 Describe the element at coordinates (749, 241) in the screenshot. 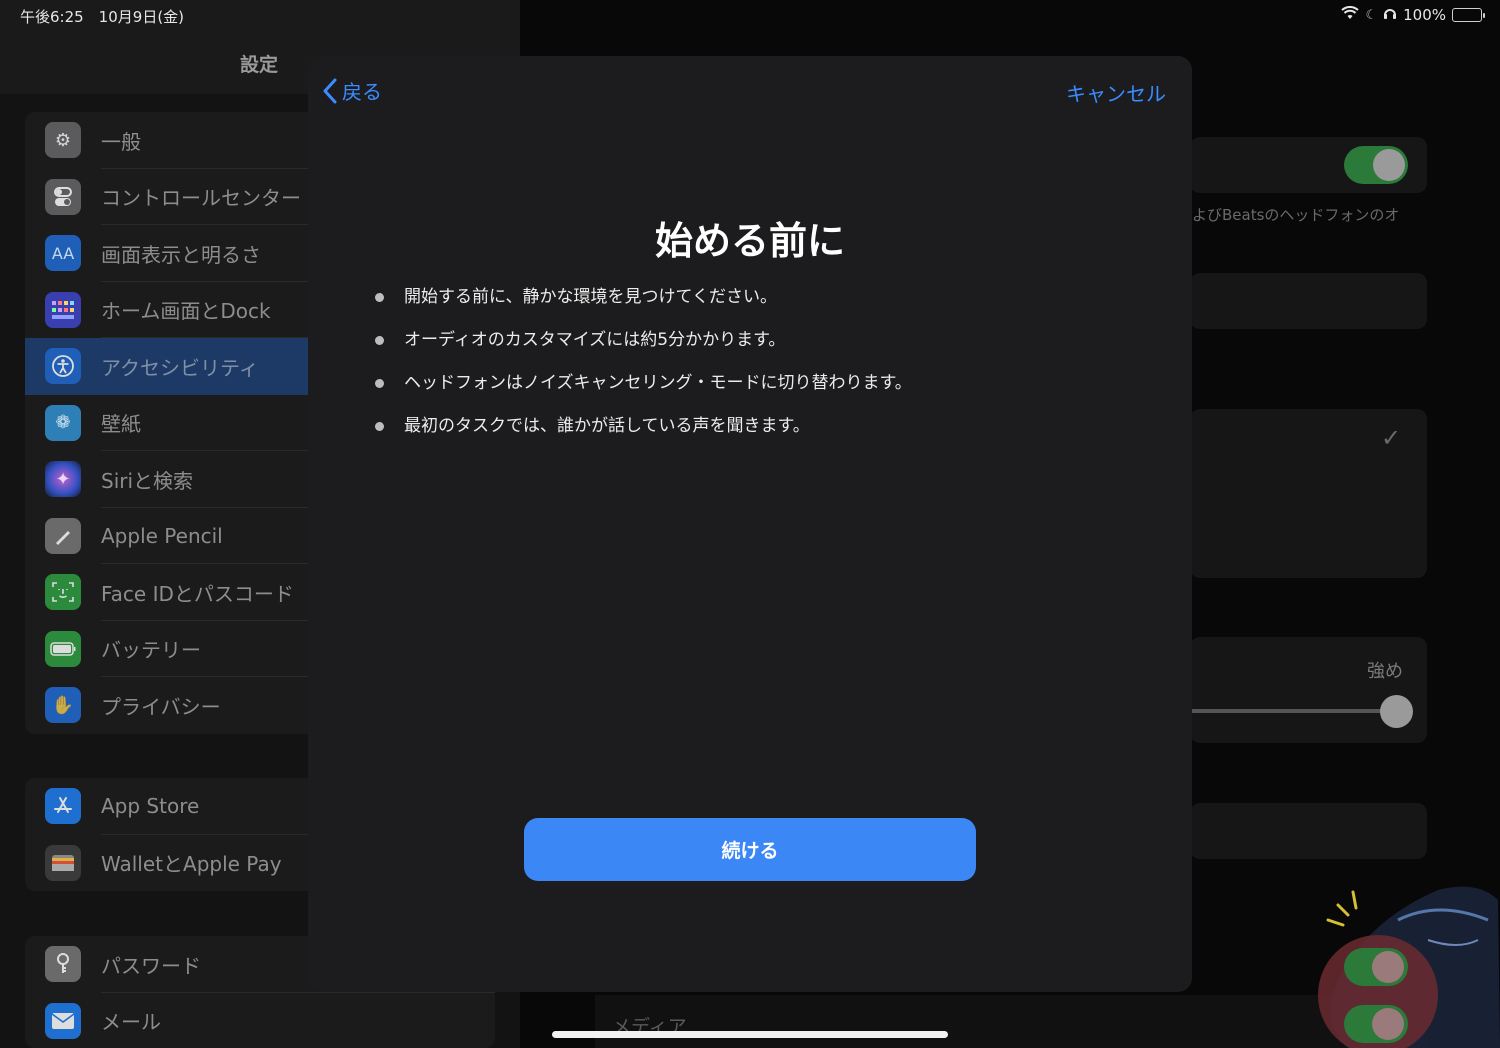

I see `modal-title: 始める前に` at that location.